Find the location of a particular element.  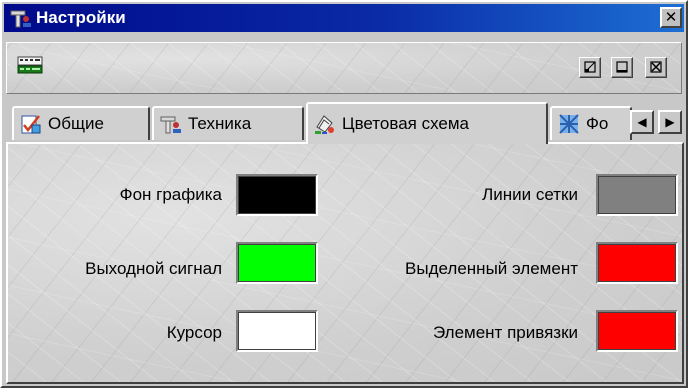

tab-hardware: Техника is located at coordinates (228, 123).